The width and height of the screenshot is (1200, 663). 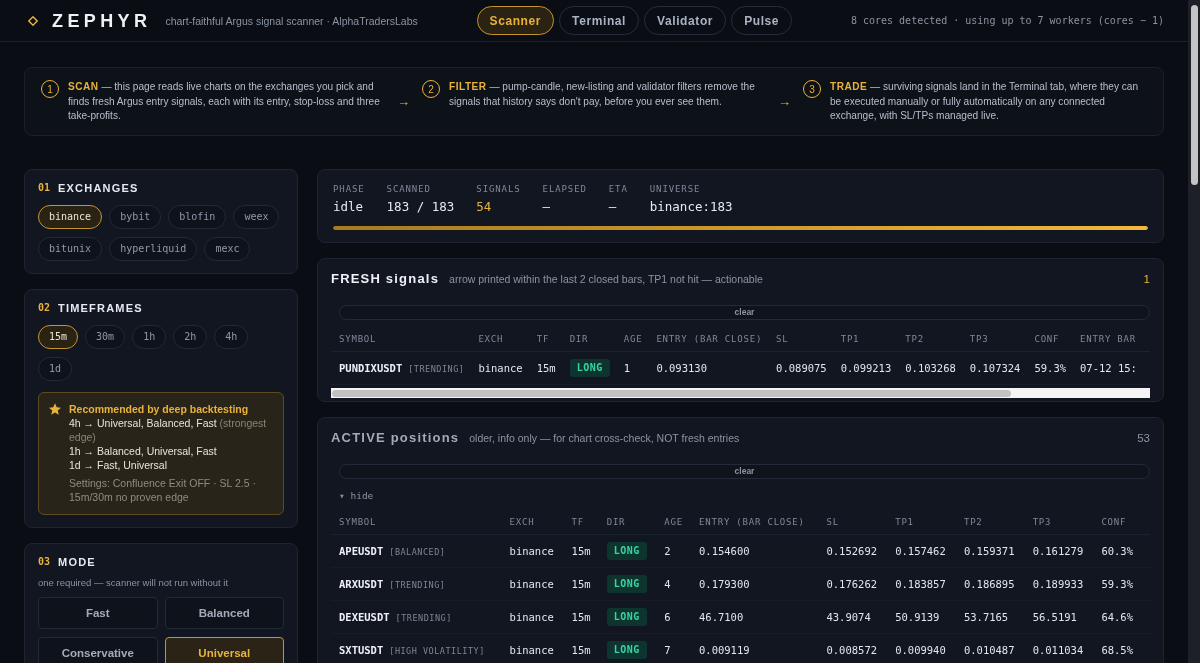 I want to click on table-cell: 43.9074, so click(x=861, y=616).